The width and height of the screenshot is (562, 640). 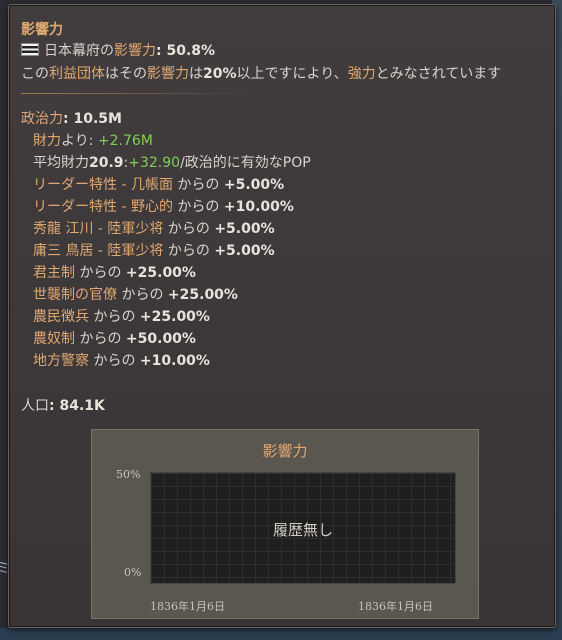 What do you see at coordinates (135, 51) in the screenshot?
I see `influence-link: 影響力` at bounding box center [135, 51].